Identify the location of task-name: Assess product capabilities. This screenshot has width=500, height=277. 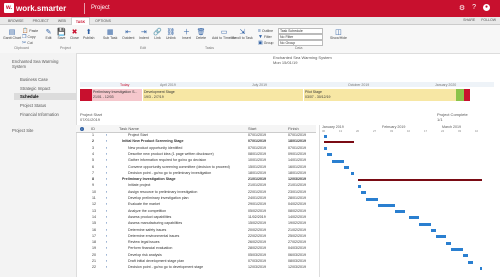
(185, 218).